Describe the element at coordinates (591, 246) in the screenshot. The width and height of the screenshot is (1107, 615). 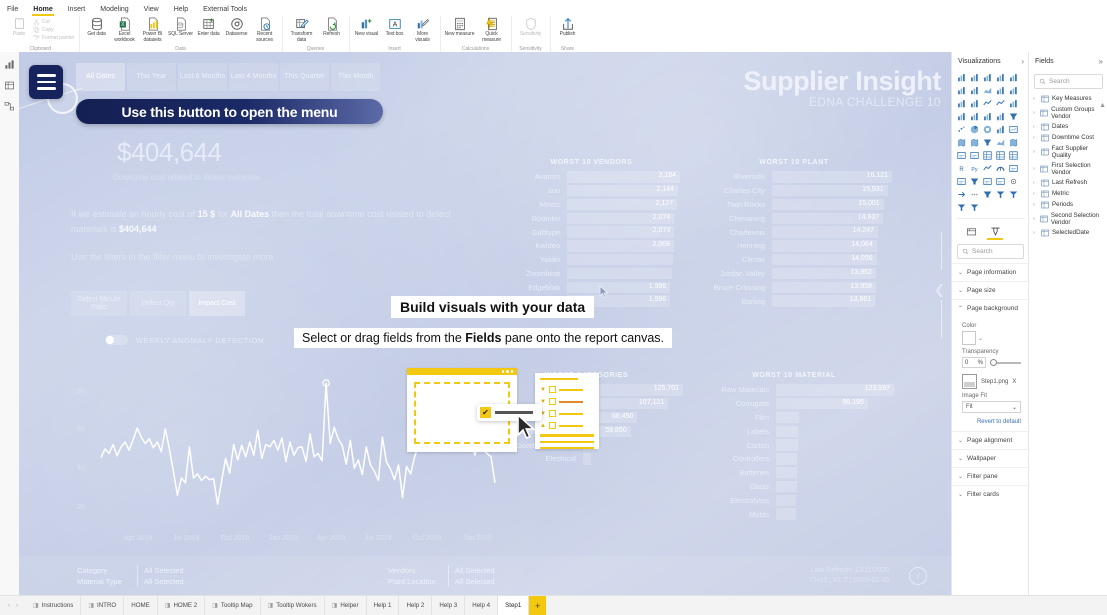
I see `table-row: Kwideo 2,068` at that location.